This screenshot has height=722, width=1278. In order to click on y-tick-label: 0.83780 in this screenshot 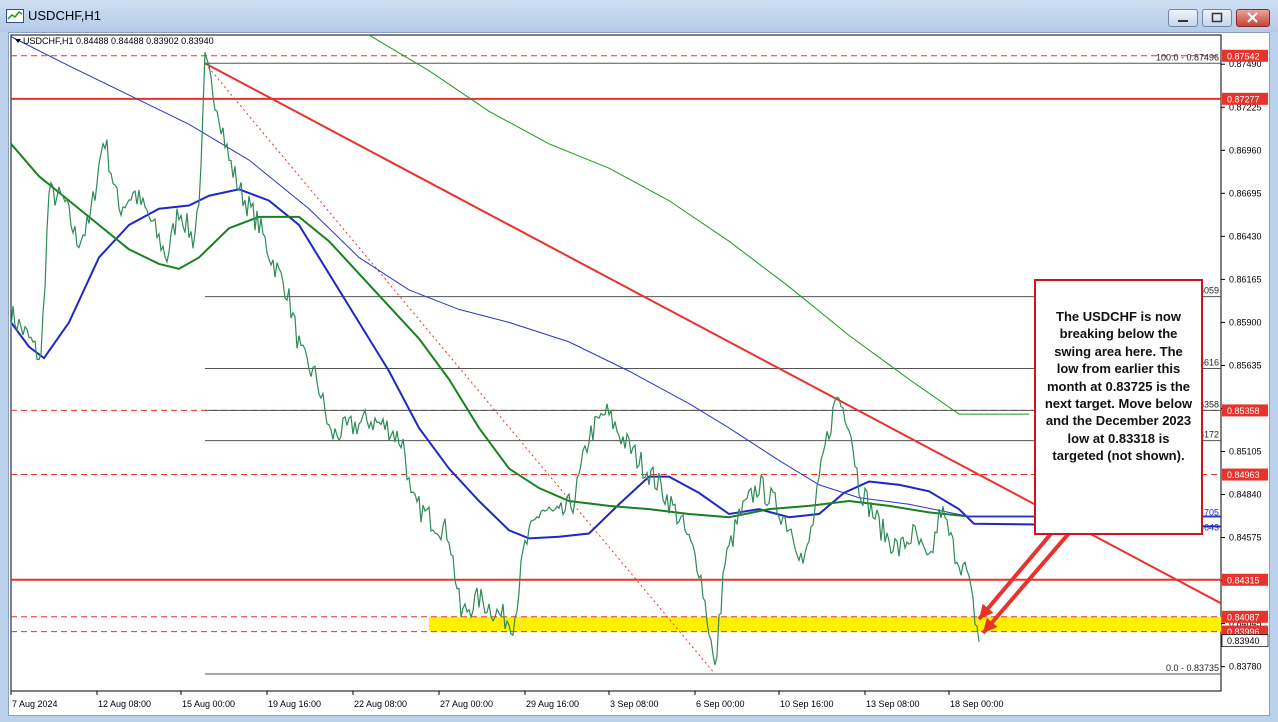, I will do `click(1245, 667)`.